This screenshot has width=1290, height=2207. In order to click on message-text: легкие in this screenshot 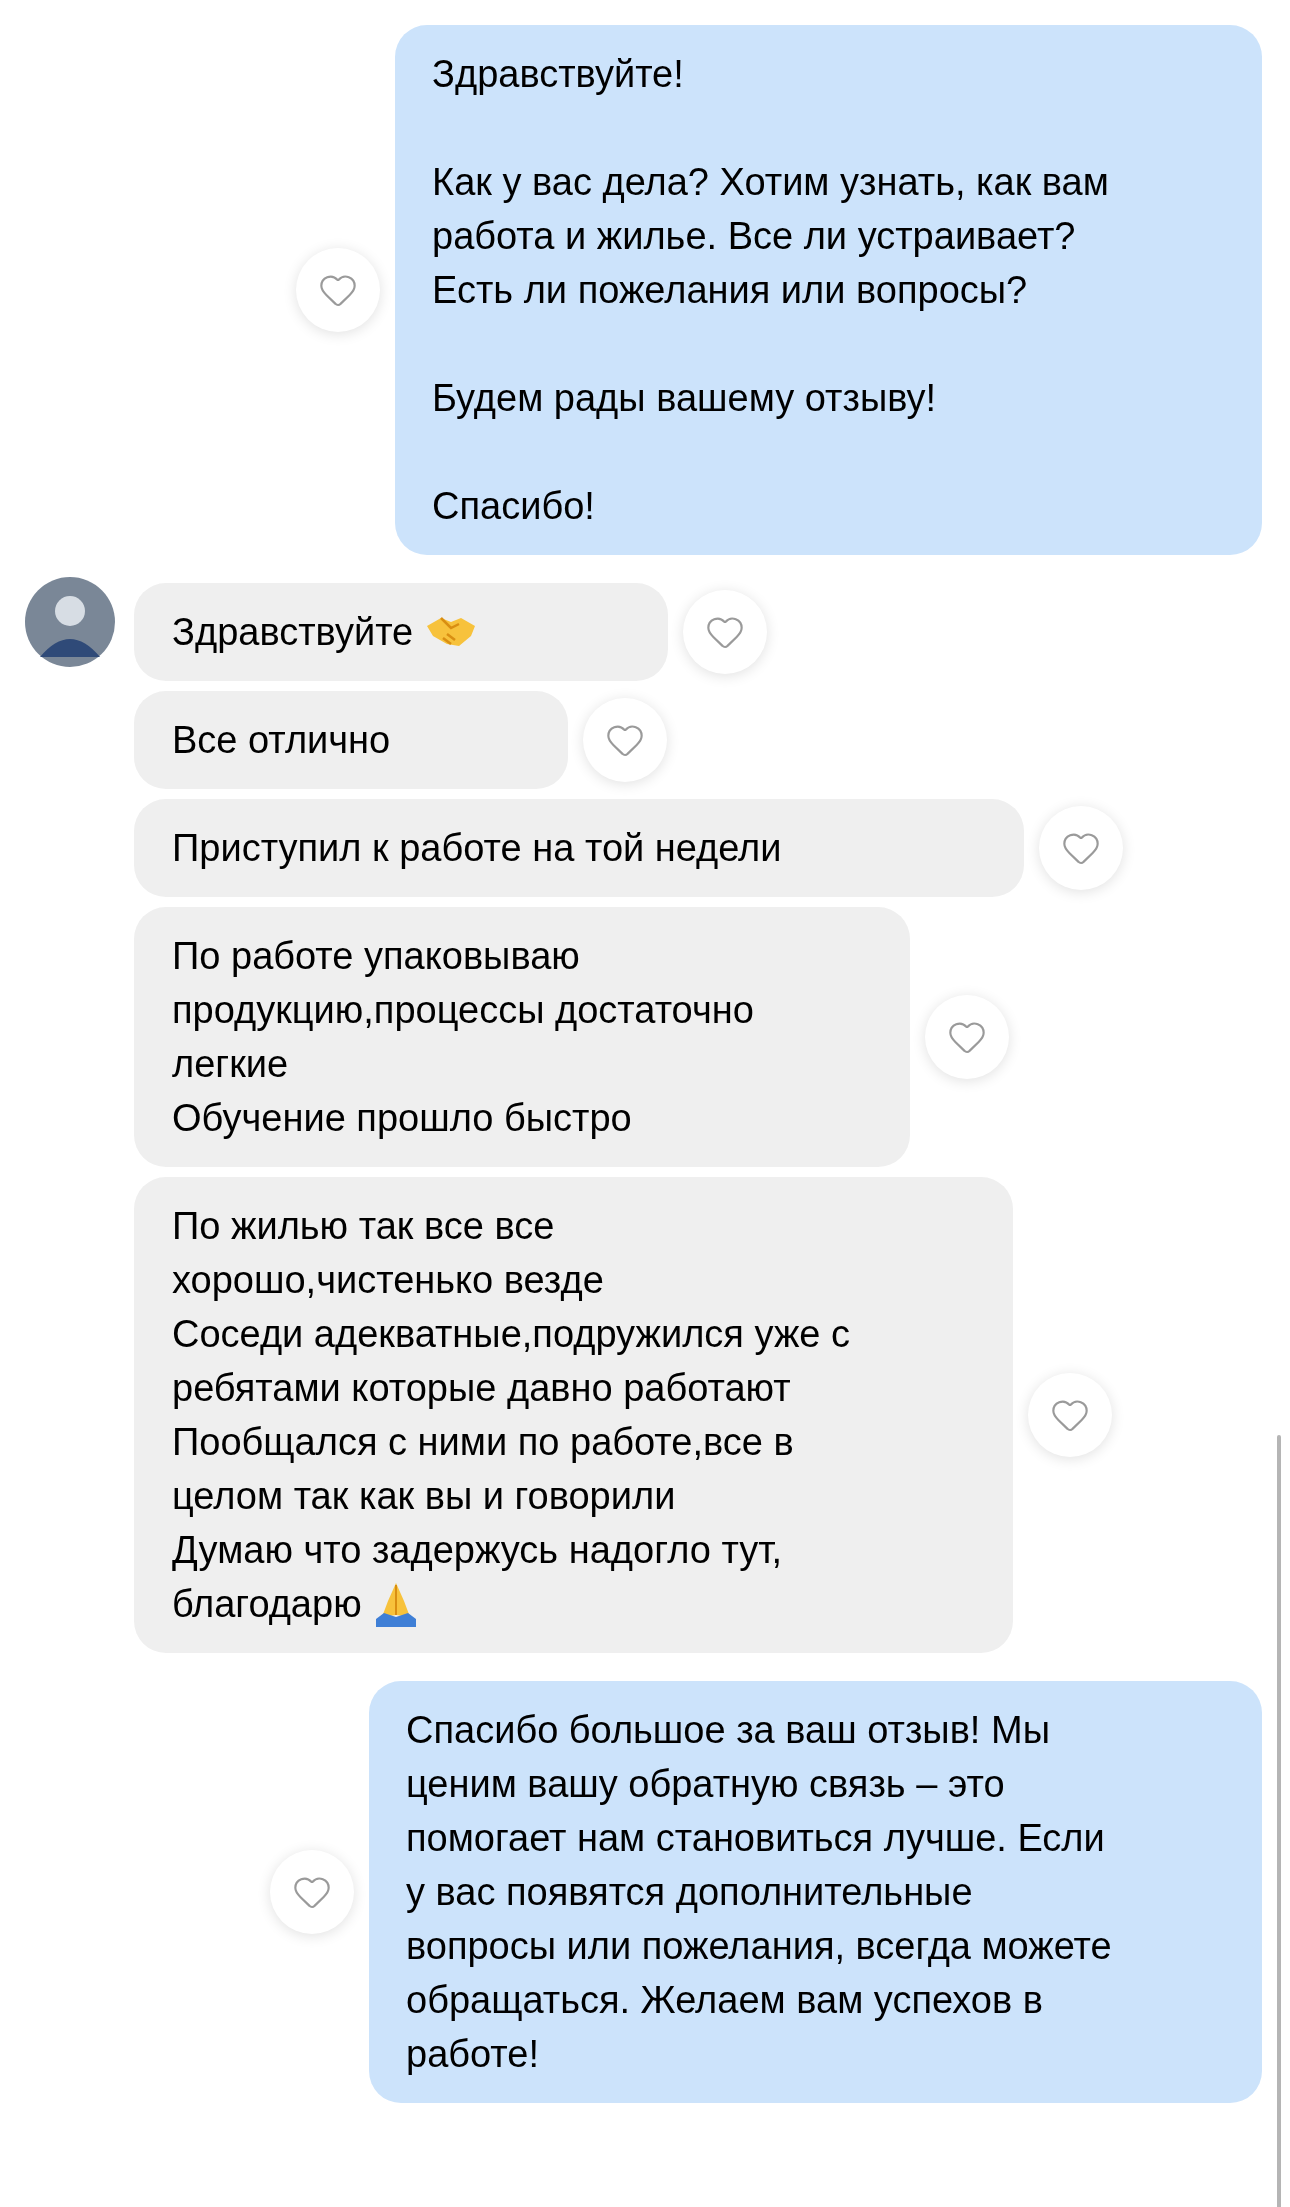, I will do `click(231, 1064)`.